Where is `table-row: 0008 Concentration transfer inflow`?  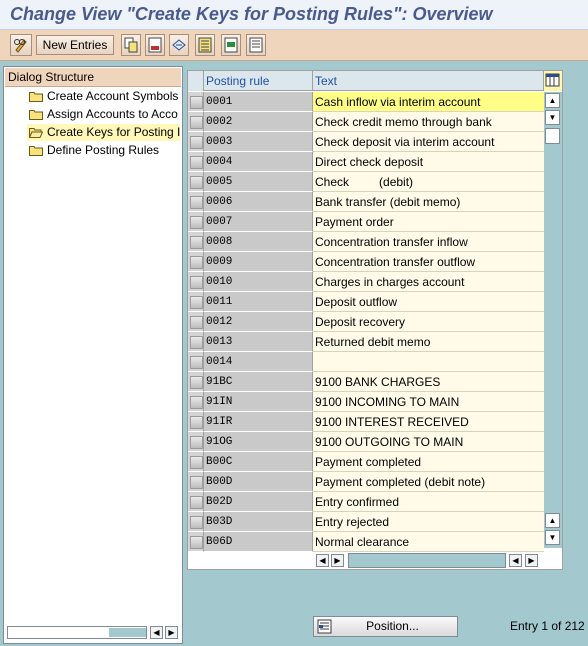 table-row: 0008 Concentration transfer inflow is located at coordinates (366, 242).